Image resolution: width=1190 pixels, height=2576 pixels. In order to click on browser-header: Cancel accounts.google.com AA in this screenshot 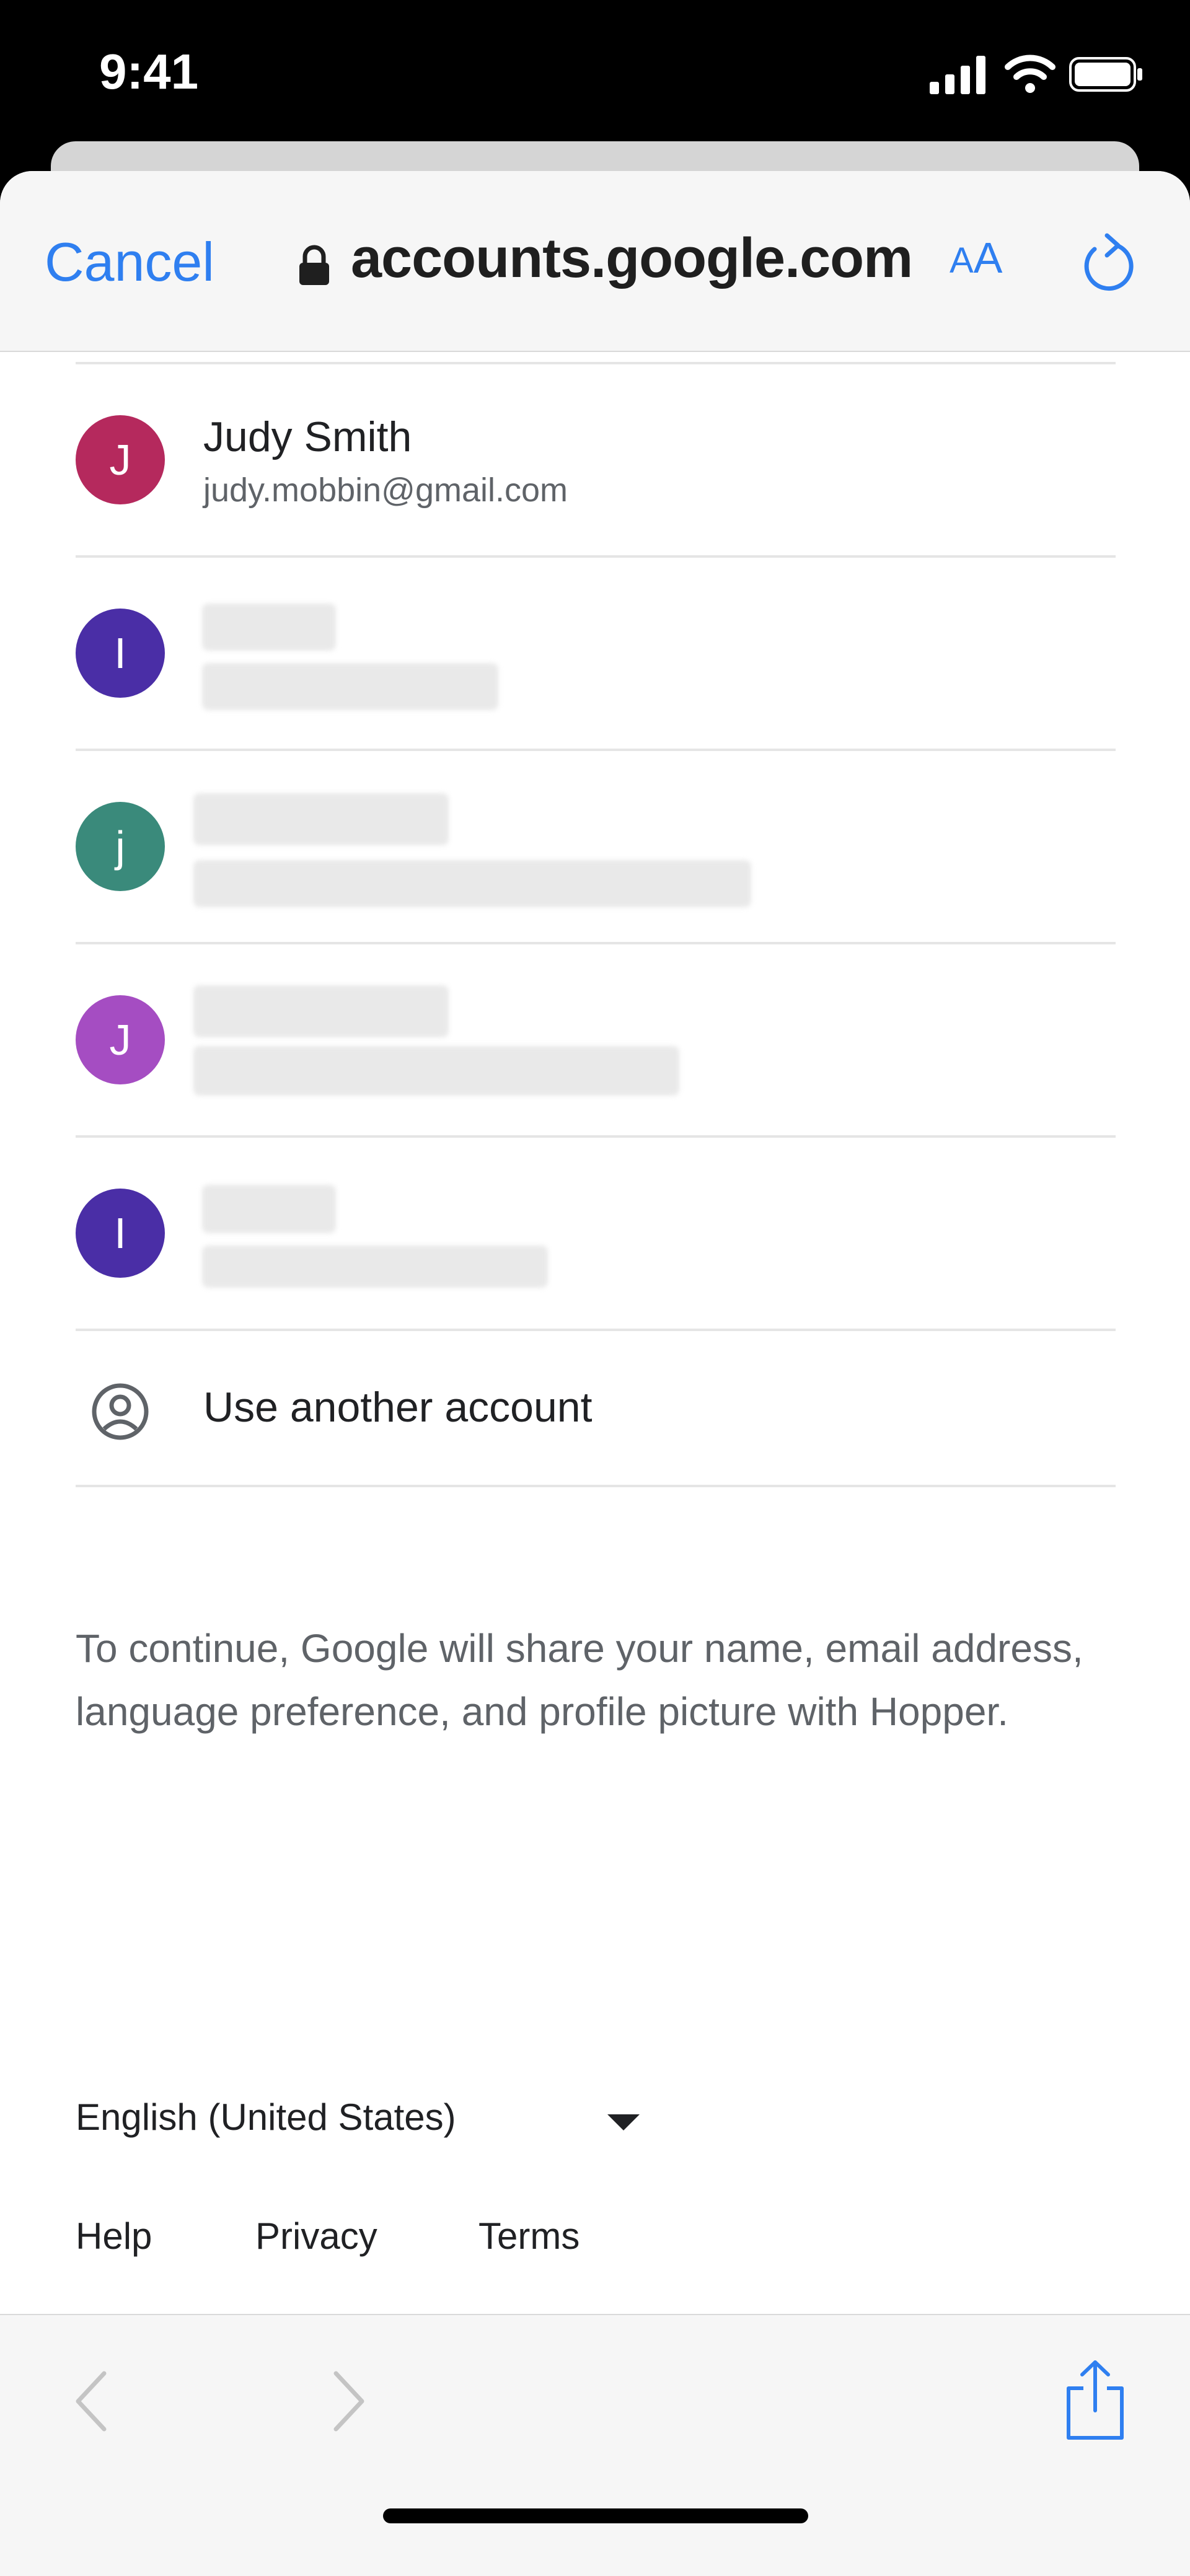, I will do `click(595, 261)`.